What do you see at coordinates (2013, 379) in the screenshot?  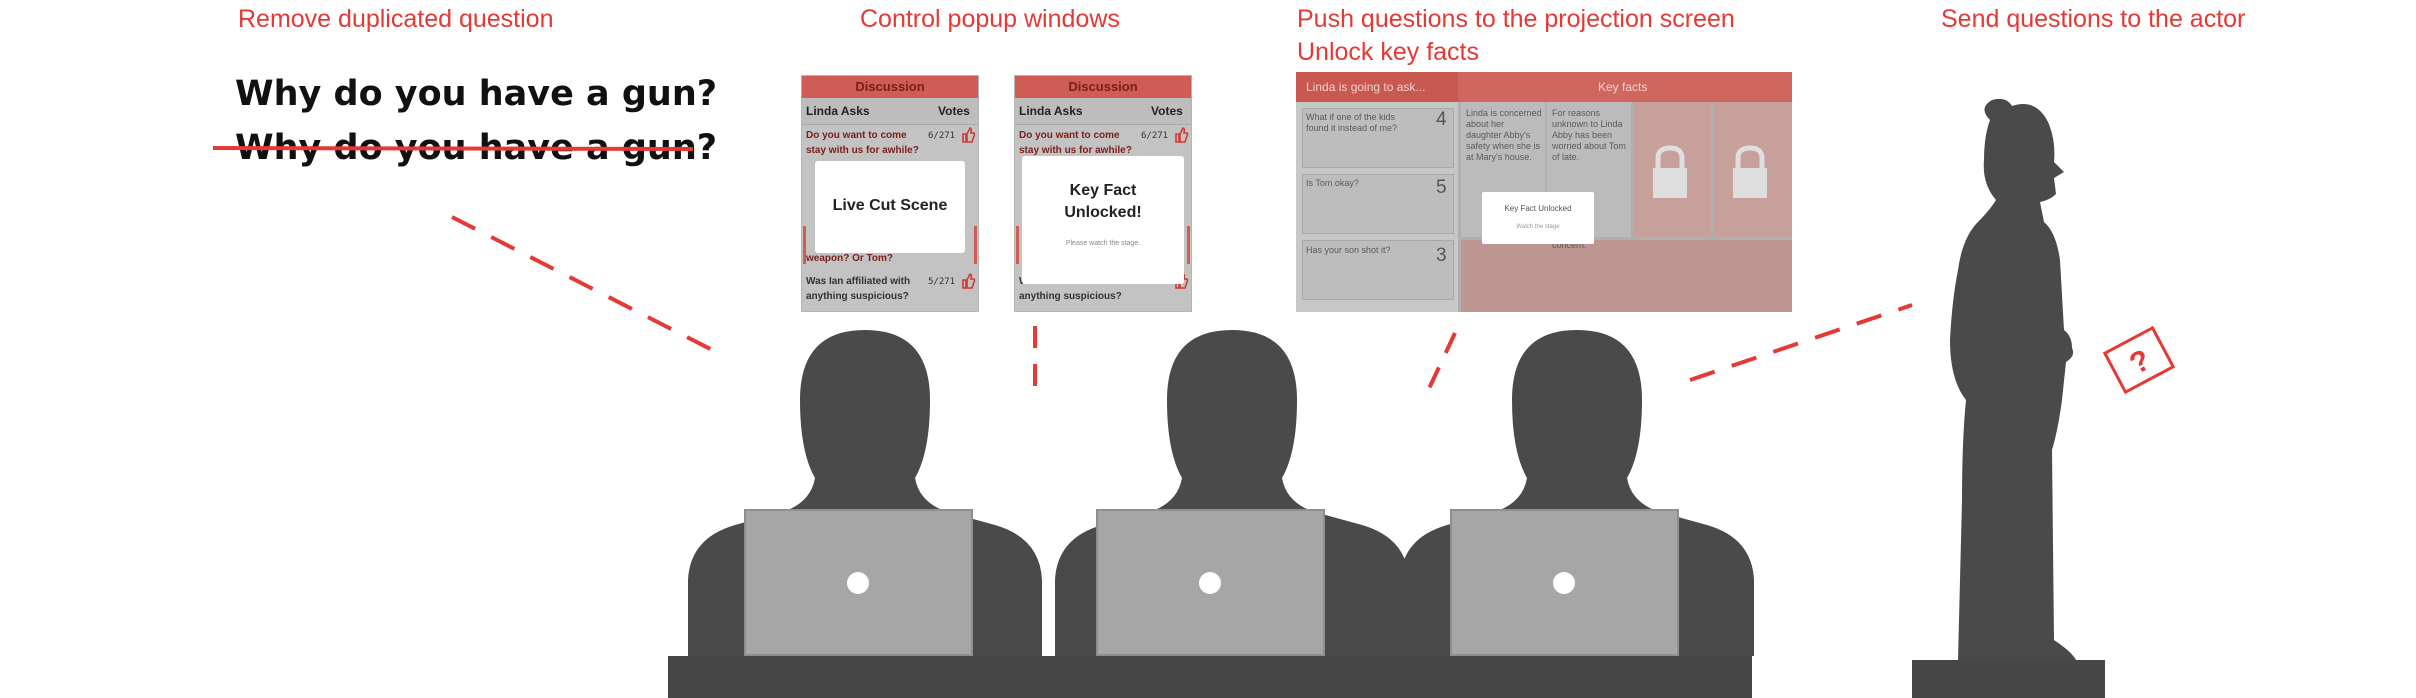 I see `actor-silhouette` at bounding box center [2013, 379].